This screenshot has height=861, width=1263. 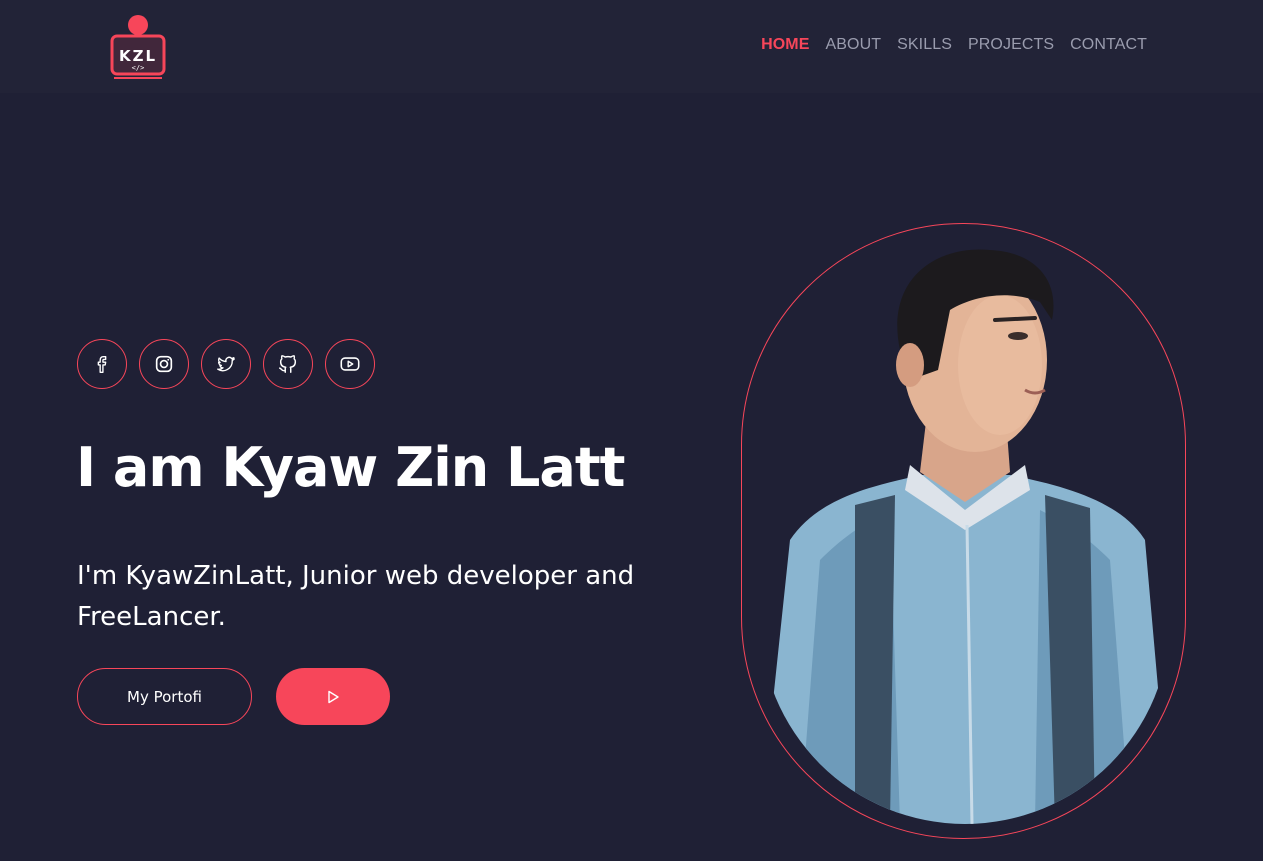 What do you see at coordinates (164, 696) in the screenshot?
I see `portfolio-button: My Portofi` at bounding box center [164, 696].